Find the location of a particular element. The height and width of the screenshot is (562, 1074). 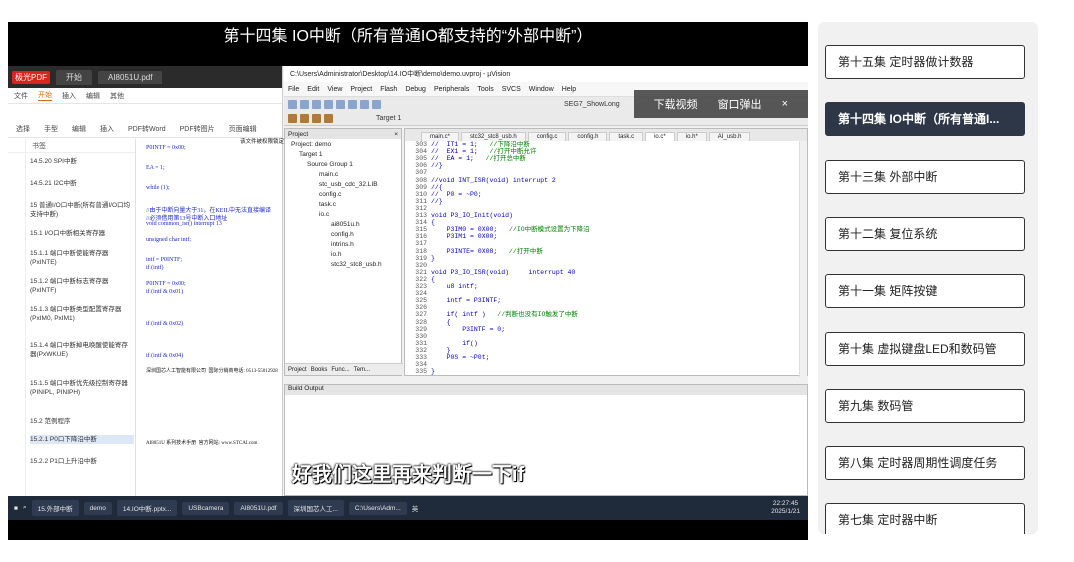

taskbar-item: 15.外部中断 is located at coordinates (55, 508).